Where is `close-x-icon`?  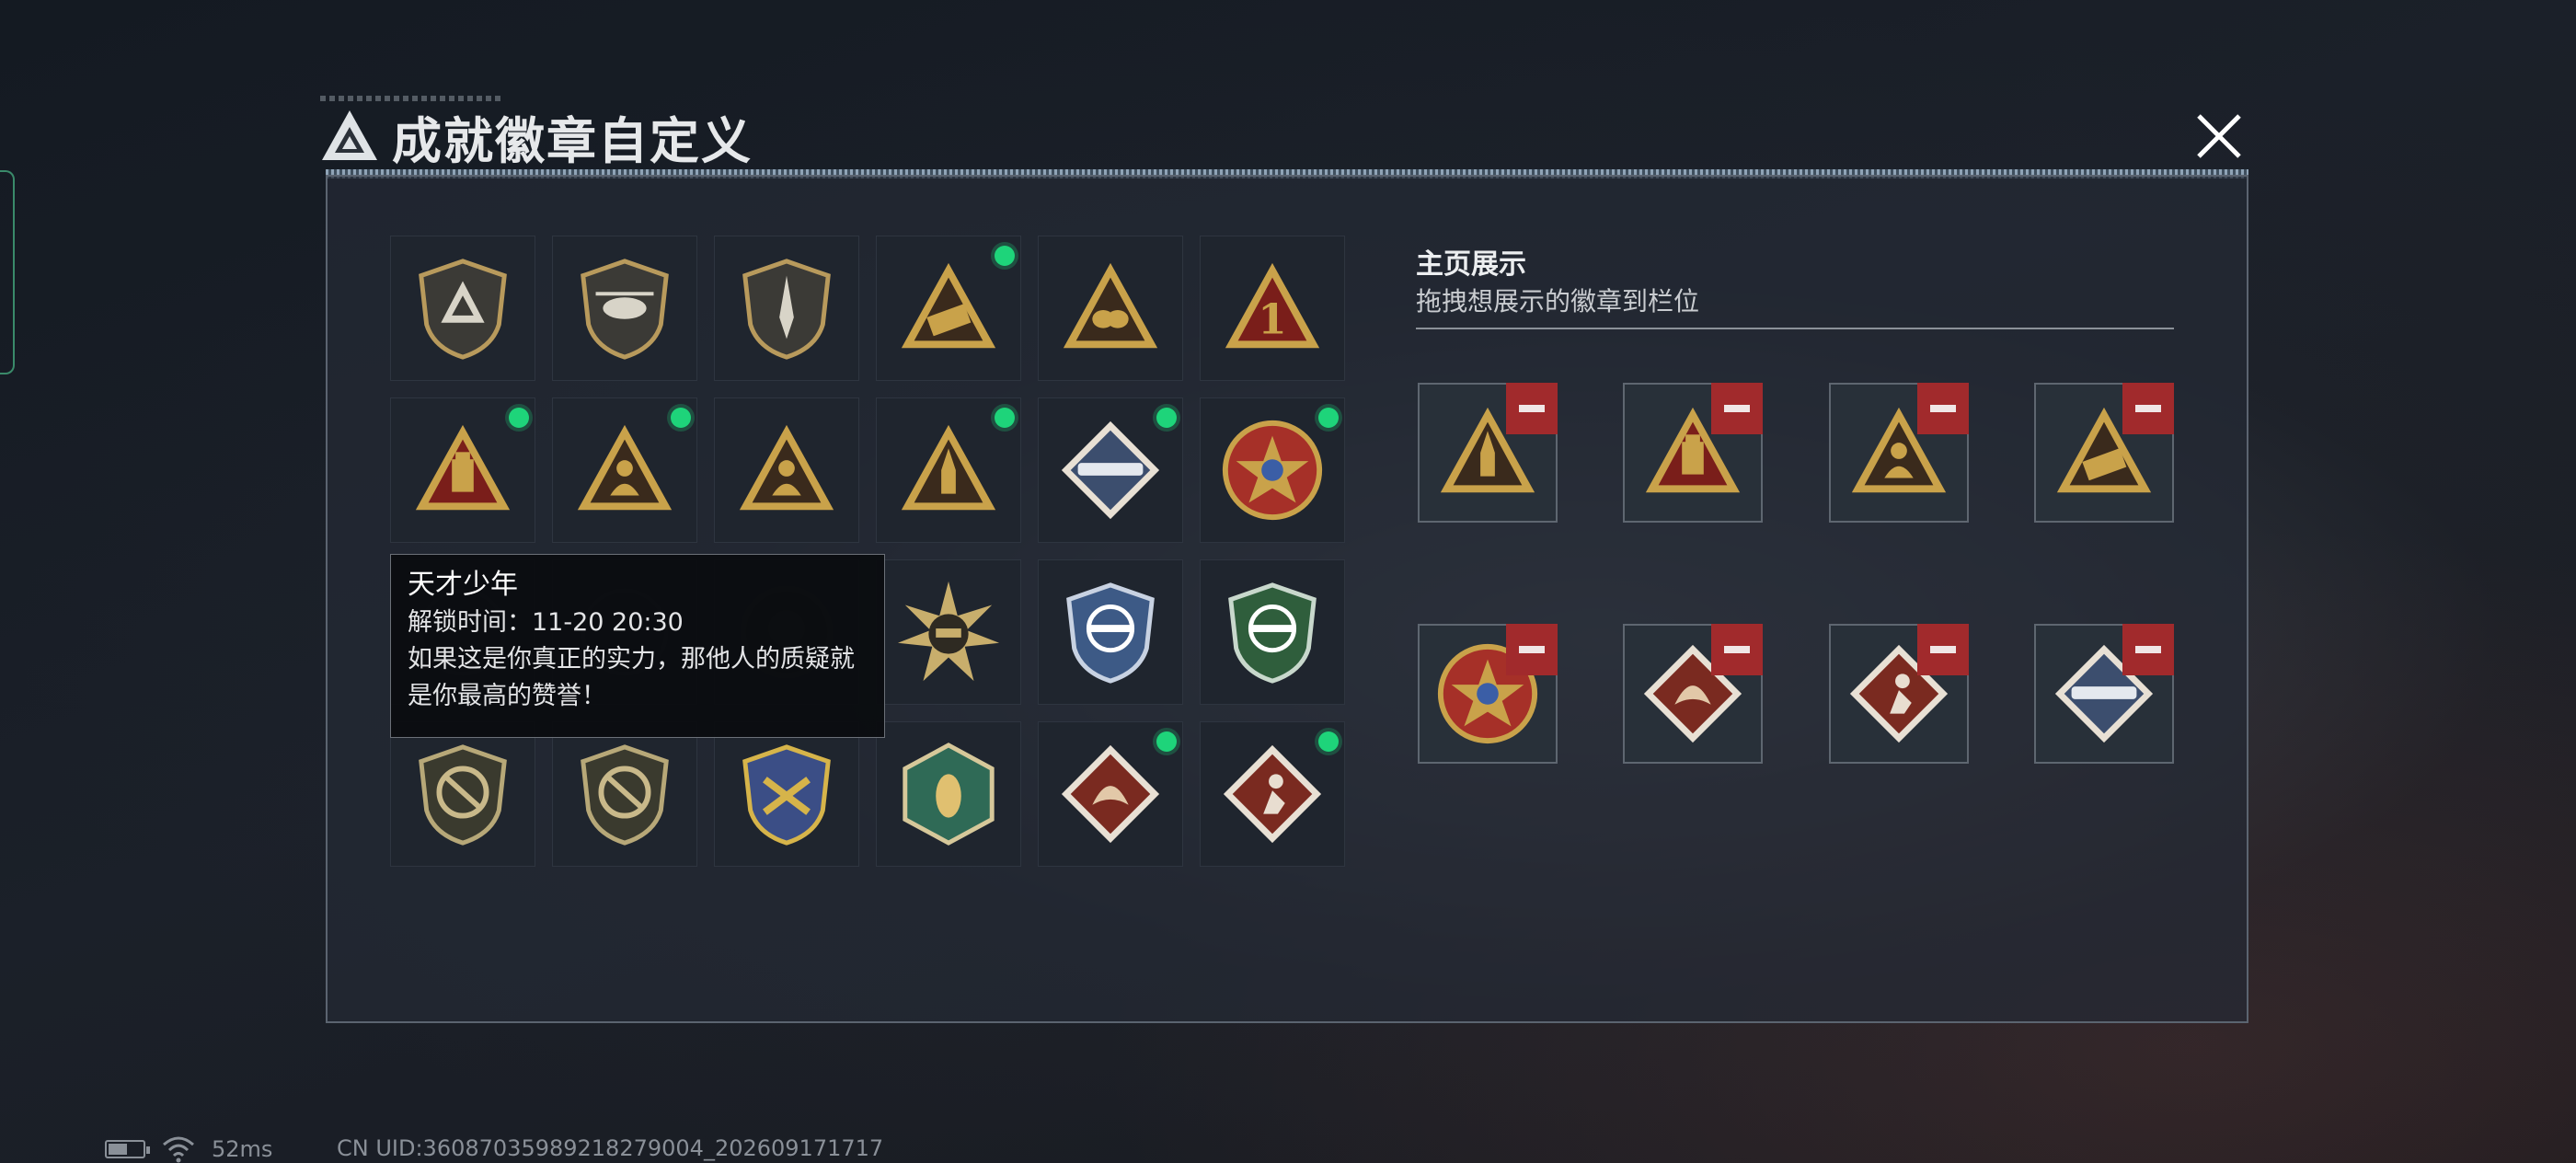 close-x-icon is located at coordinates (2219, 136).